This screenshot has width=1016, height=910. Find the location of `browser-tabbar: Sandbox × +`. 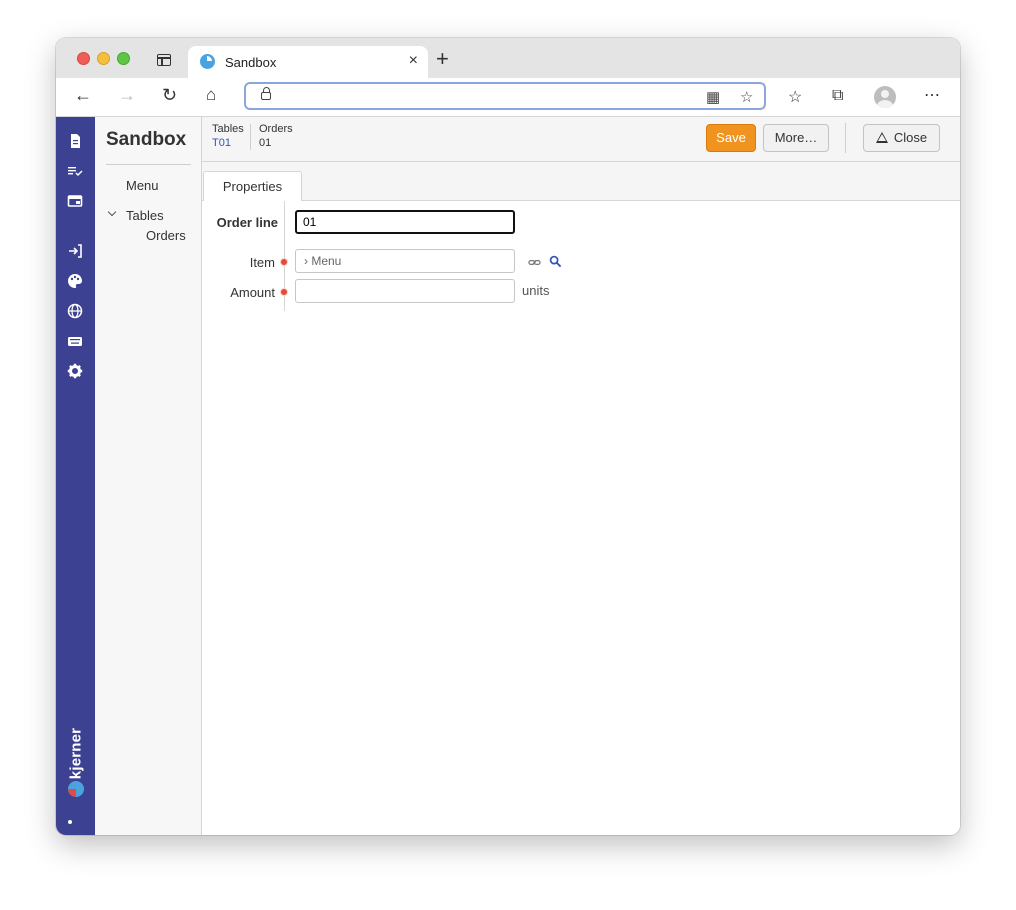

browser-tabbar: Sandbox × + is located at coordinates (508, 58).